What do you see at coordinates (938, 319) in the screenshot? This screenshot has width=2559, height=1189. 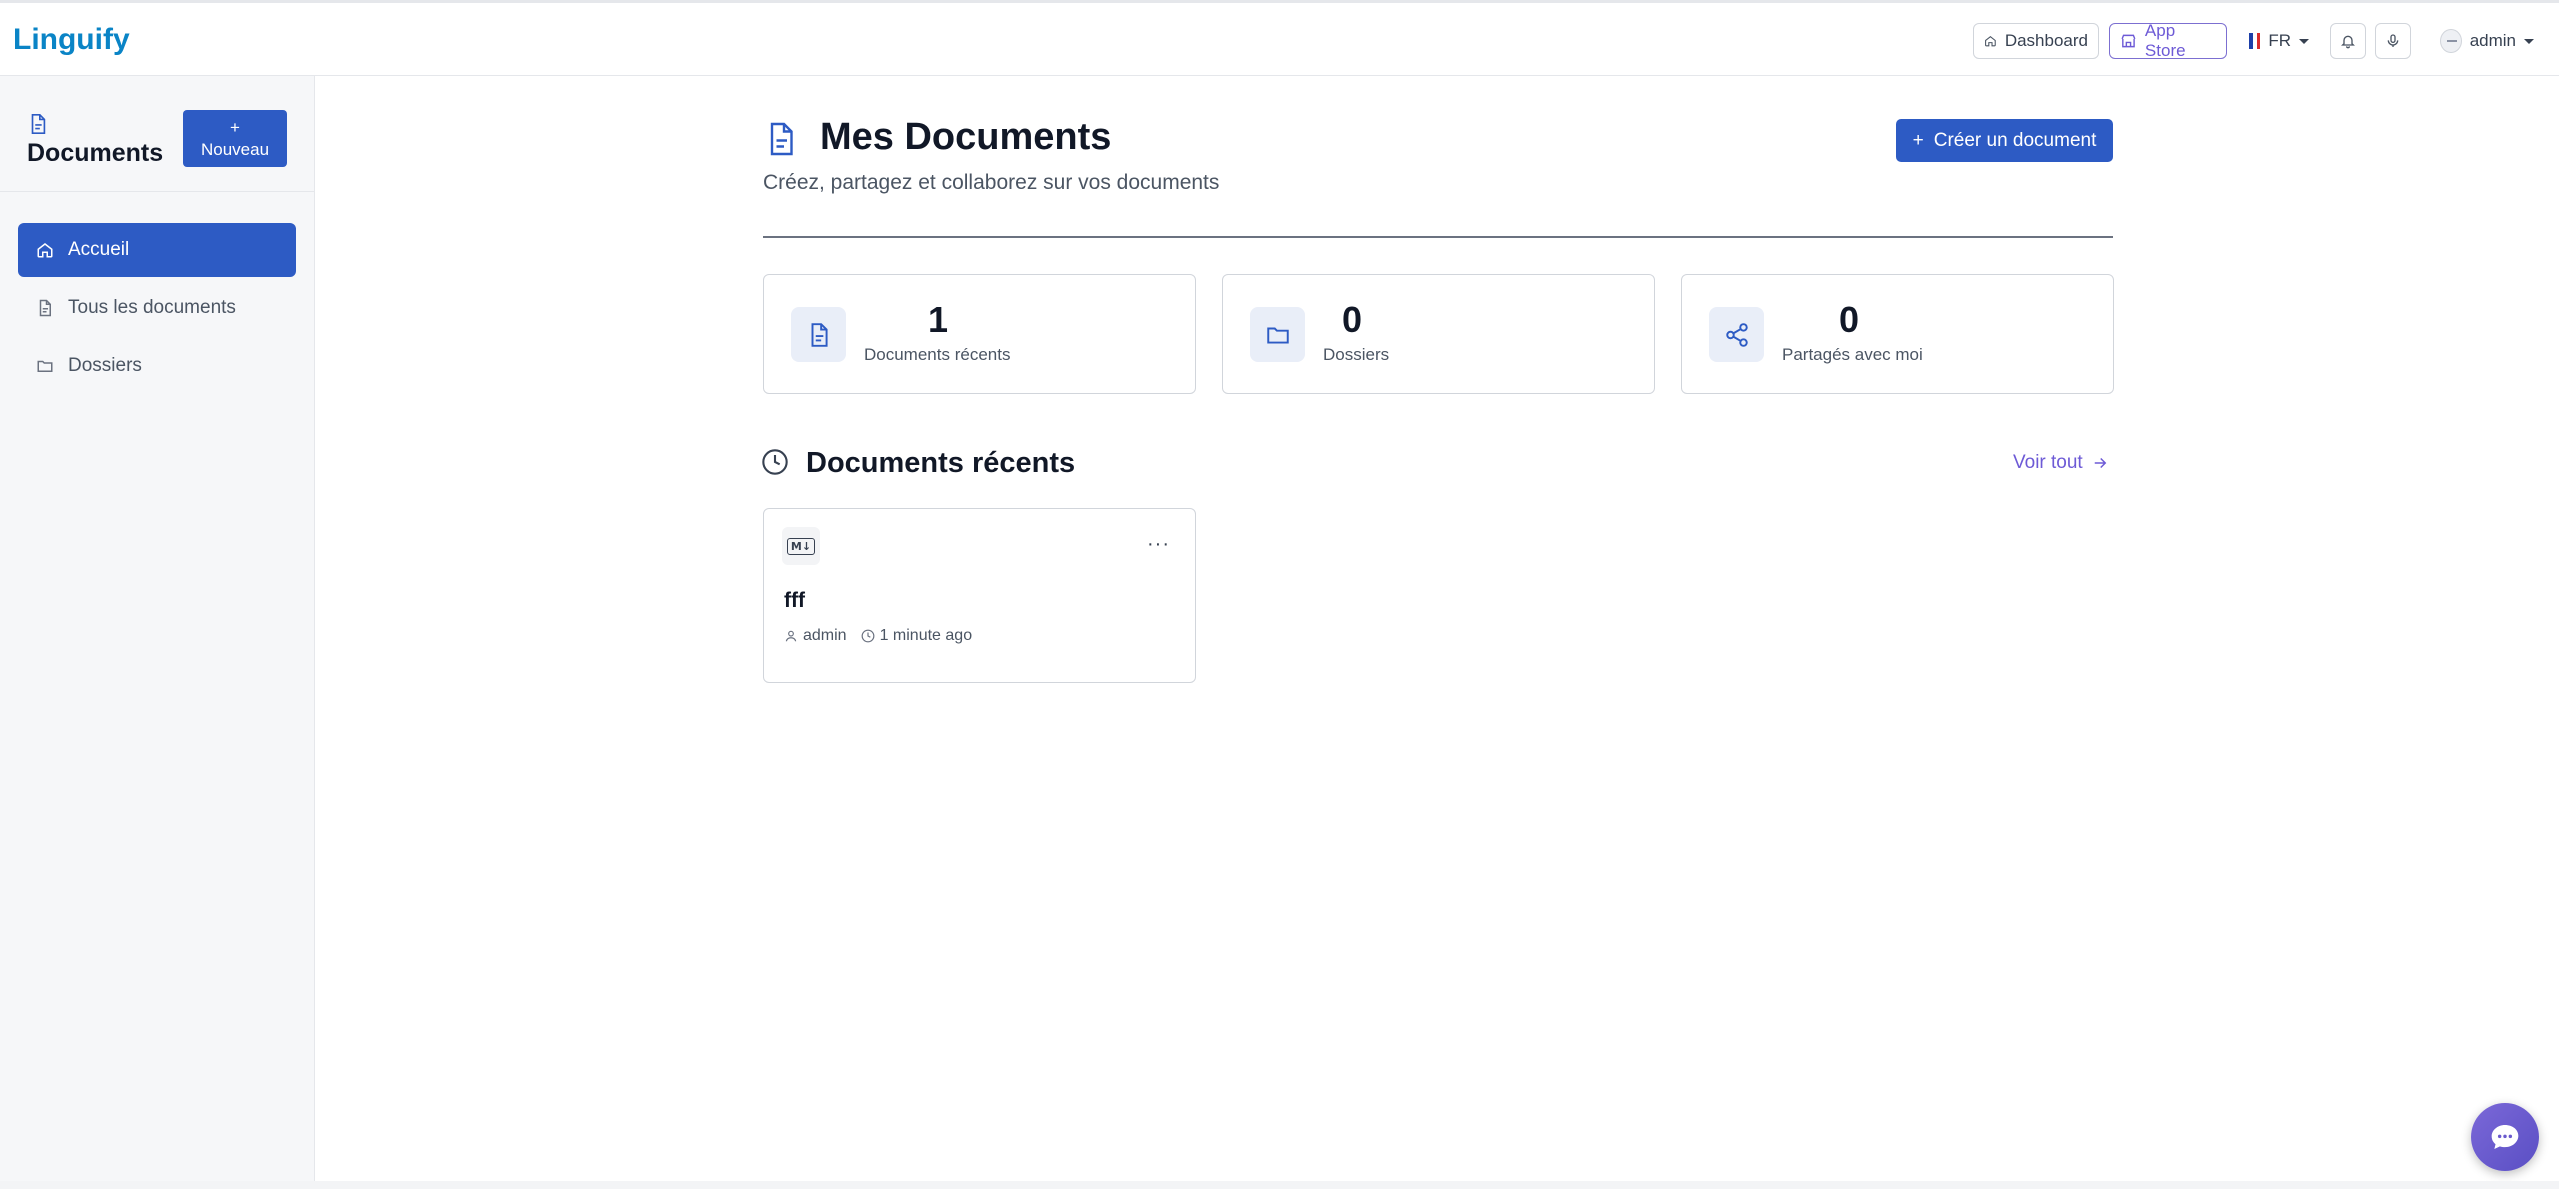 I see `stat-value: 1` at bounding box center [938, 319].